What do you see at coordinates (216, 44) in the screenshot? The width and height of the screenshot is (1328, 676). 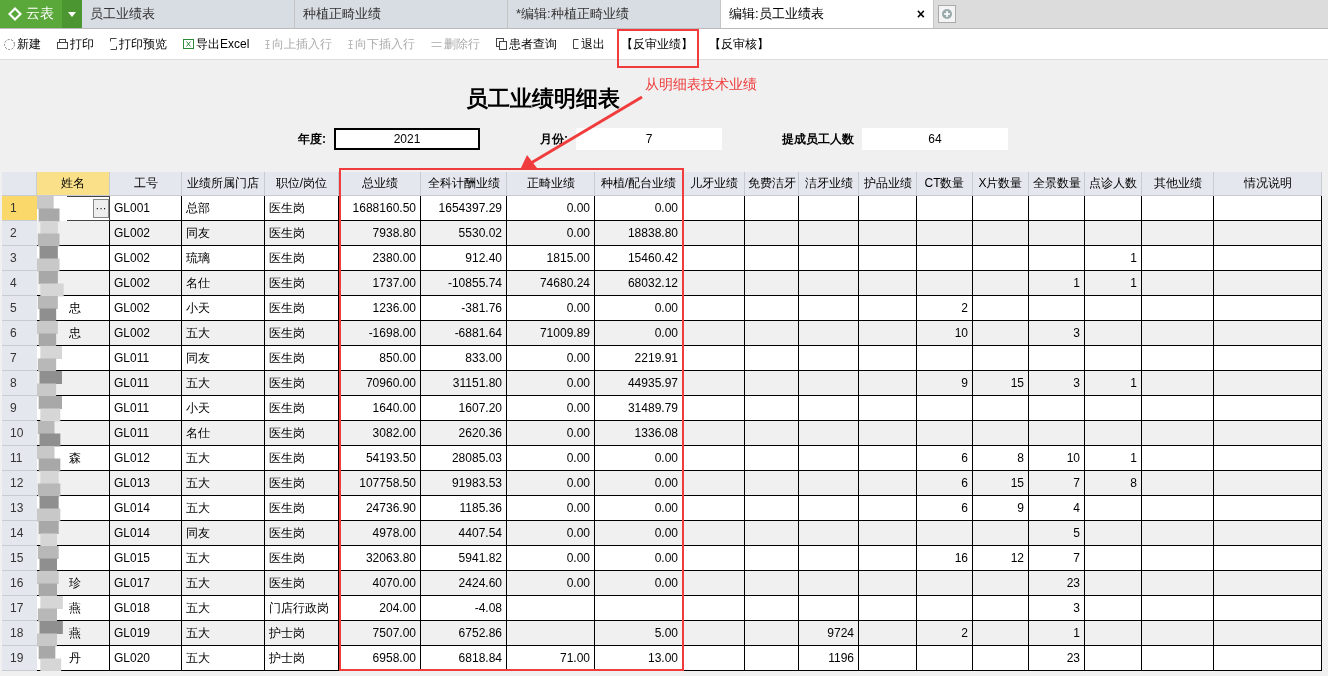 I see `toolbar-button: 导出Excel` at bounding box center [216, 44].